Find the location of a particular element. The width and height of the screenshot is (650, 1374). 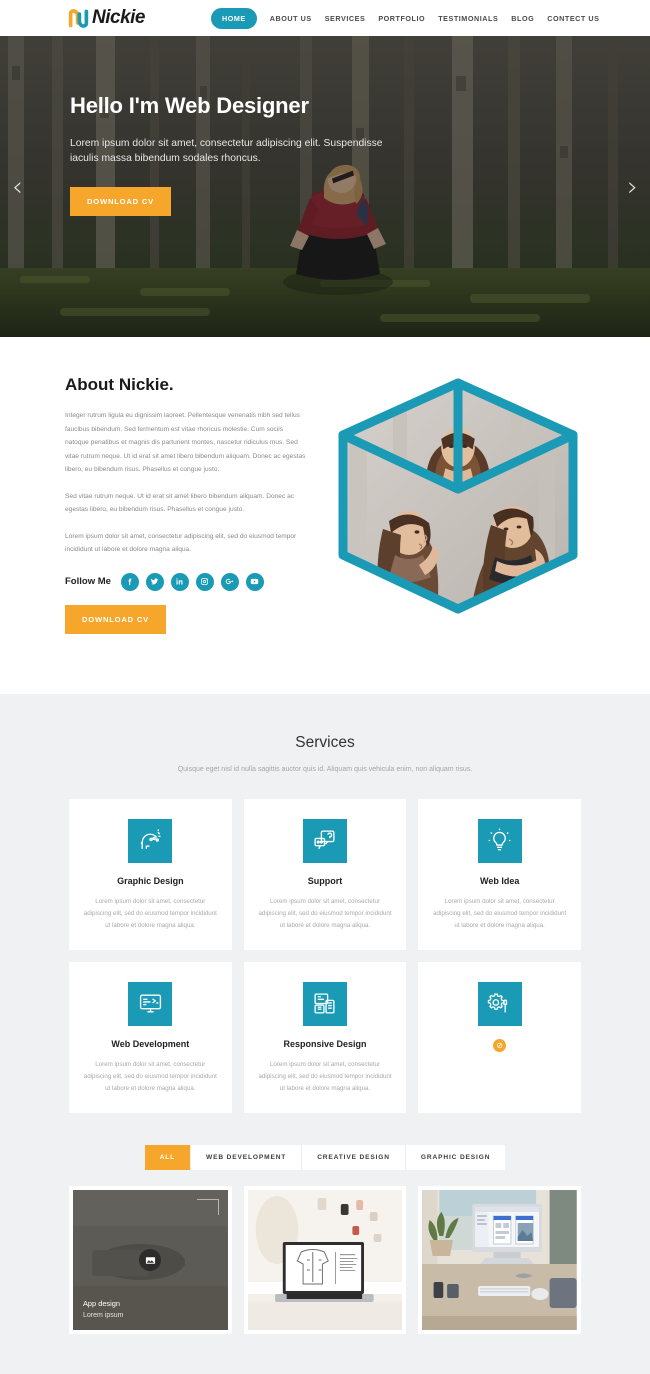

service-title: Support is located at coordinates (325, 880).